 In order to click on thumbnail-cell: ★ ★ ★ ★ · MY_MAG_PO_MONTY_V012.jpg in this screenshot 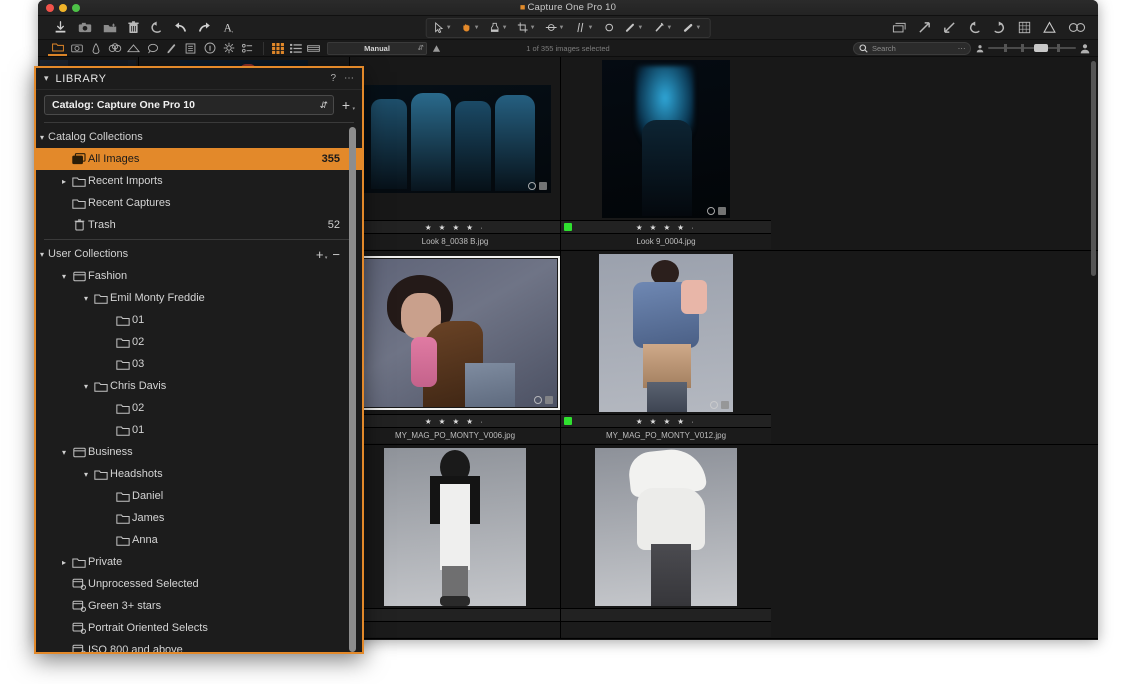, I will do `click(666, 348)`.